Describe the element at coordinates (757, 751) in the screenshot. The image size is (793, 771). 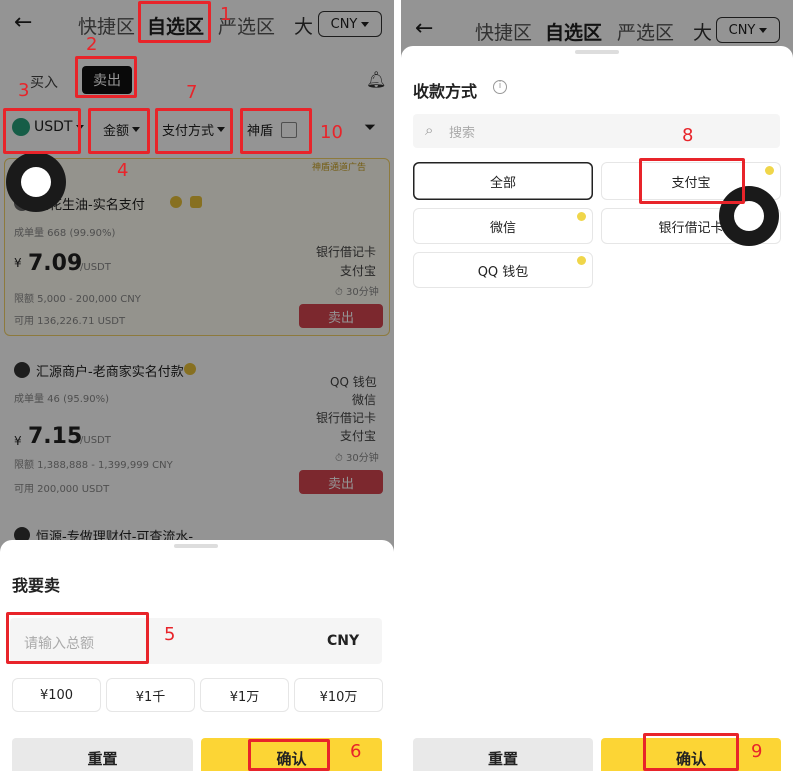
I see `annotation-number: 9` at that location.